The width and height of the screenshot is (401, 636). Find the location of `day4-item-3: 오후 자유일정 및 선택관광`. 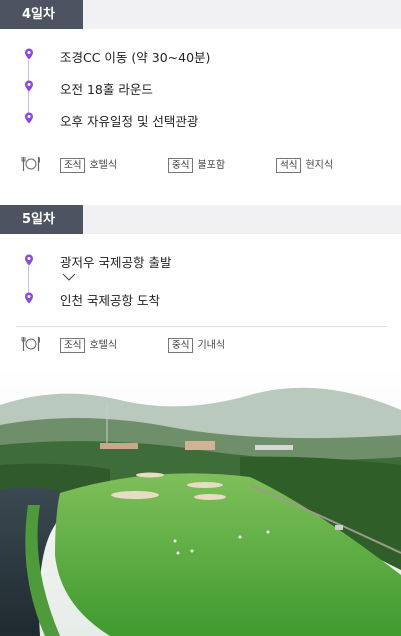

day4-item-3: 오후 자유일정 및 선택관광 is located at coordinates (129, 121).